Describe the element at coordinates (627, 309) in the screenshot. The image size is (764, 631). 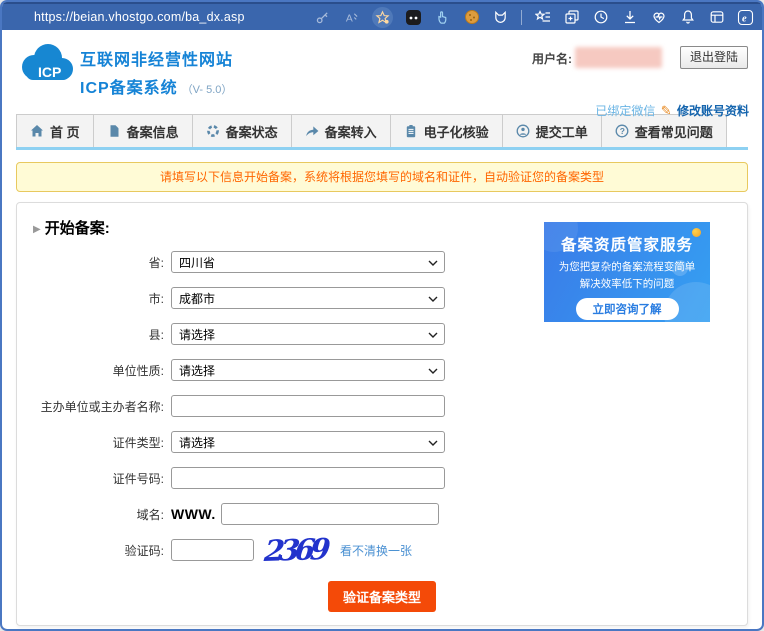
I see `ad-consult-button: 立即咨询了解` at that location.